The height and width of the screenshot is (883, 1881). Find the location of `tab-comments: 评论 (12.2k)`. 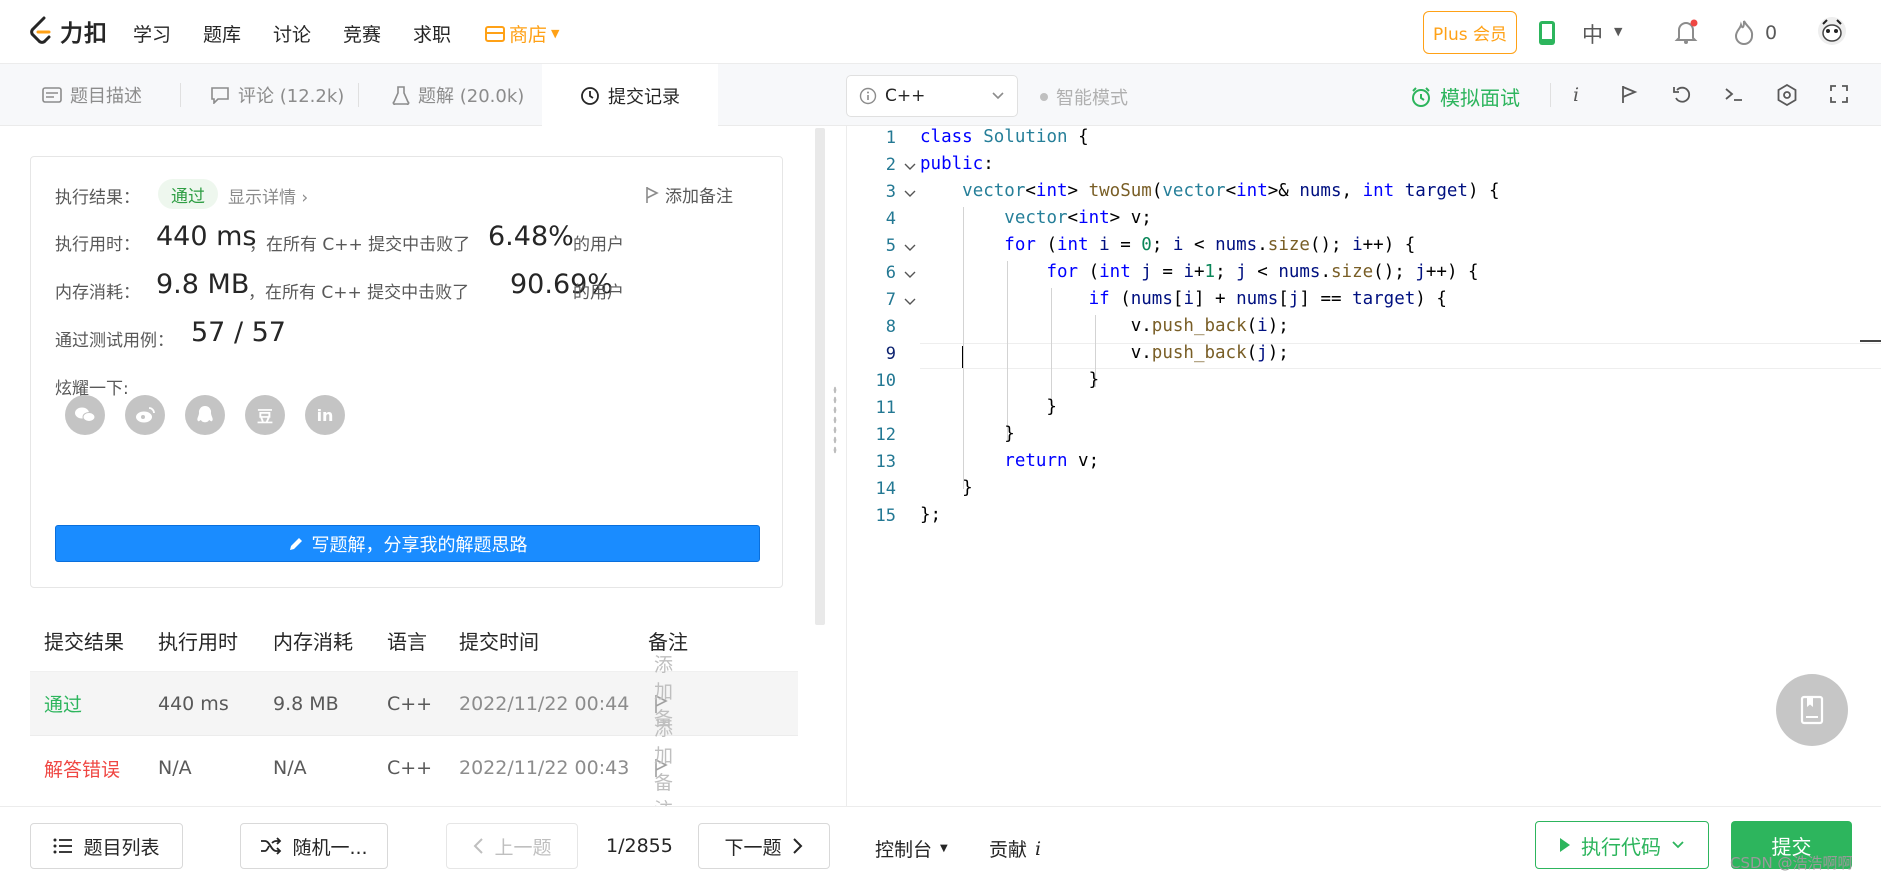

tab-comments: 评论 (12.2k) is located at coordinates (277, 95).